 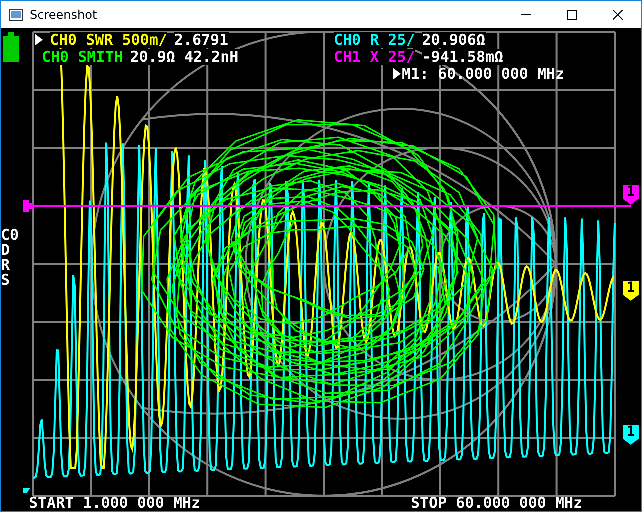 I want to click on trace-label: CH1 X 25/, so click(x=375, y=57).